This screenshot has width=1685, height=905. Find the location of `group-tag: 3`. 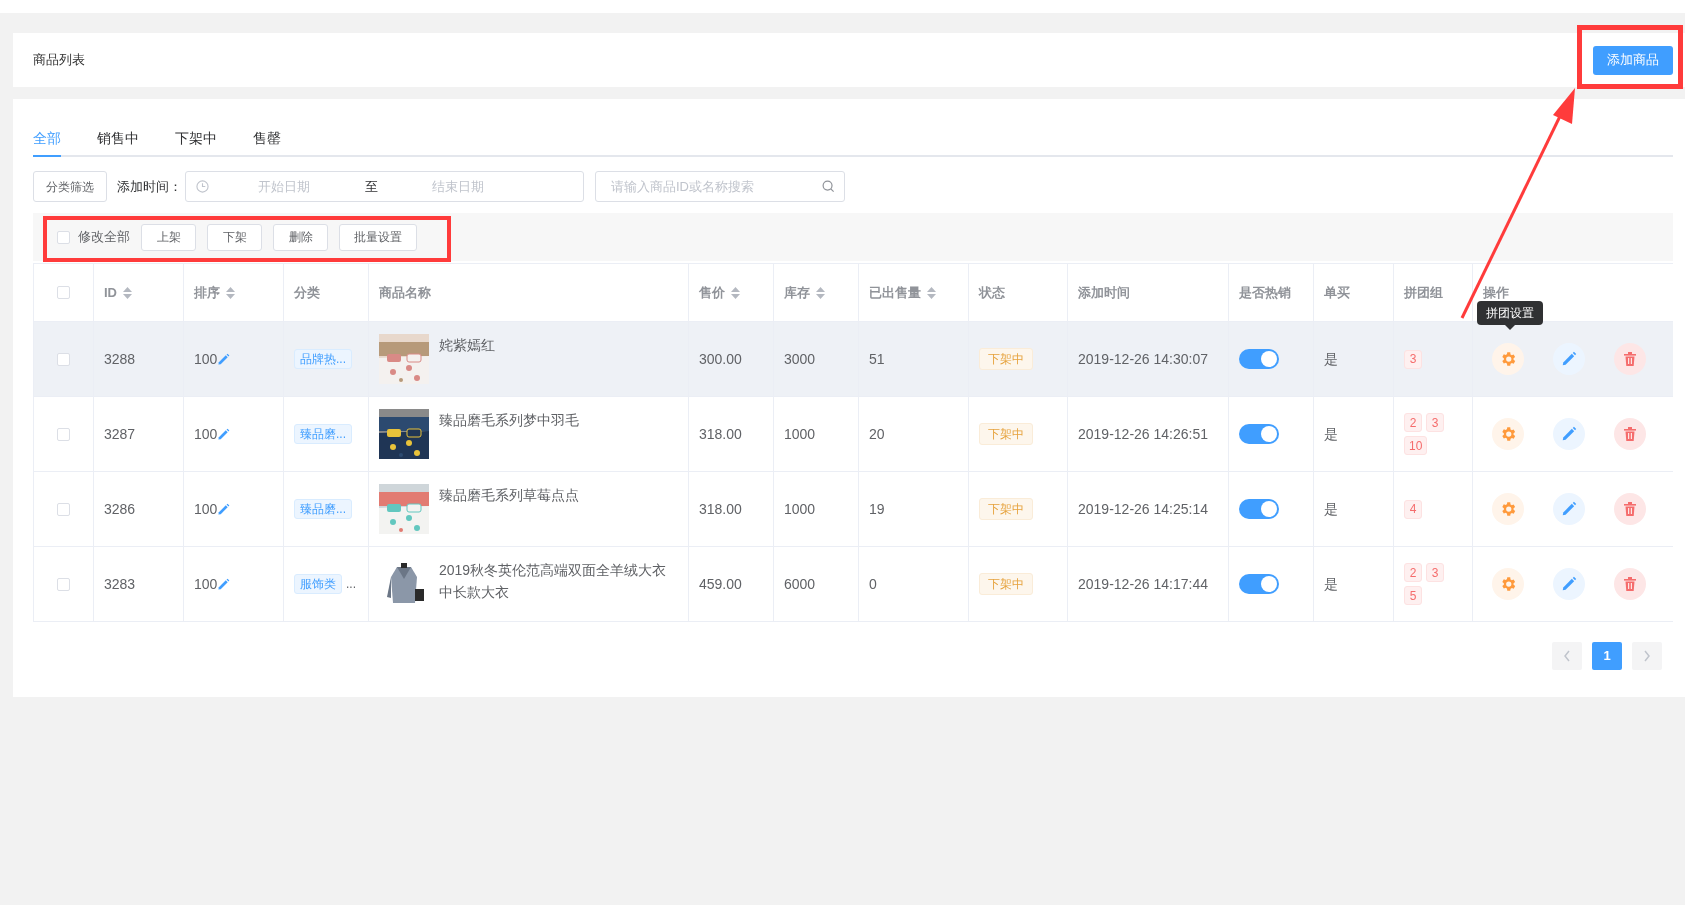

group-tag: 3 is located at coordinates (1413, 359).